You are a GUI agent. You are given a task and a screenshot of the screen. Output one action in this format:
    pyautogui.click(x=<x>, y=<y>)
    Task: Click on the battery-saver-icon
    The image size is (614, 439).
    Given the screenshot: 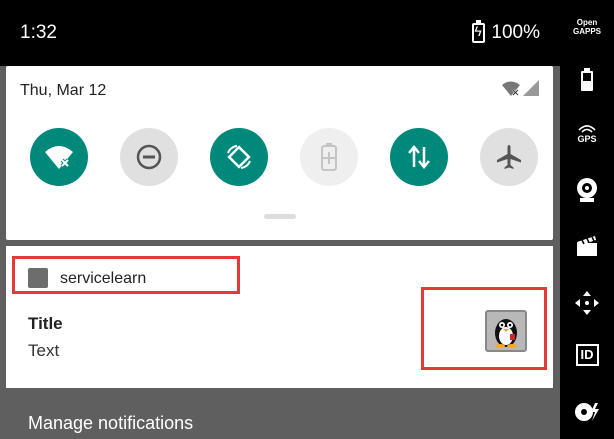 What is the action you would take?
    pyautogui.click(x=329, y=157)
    